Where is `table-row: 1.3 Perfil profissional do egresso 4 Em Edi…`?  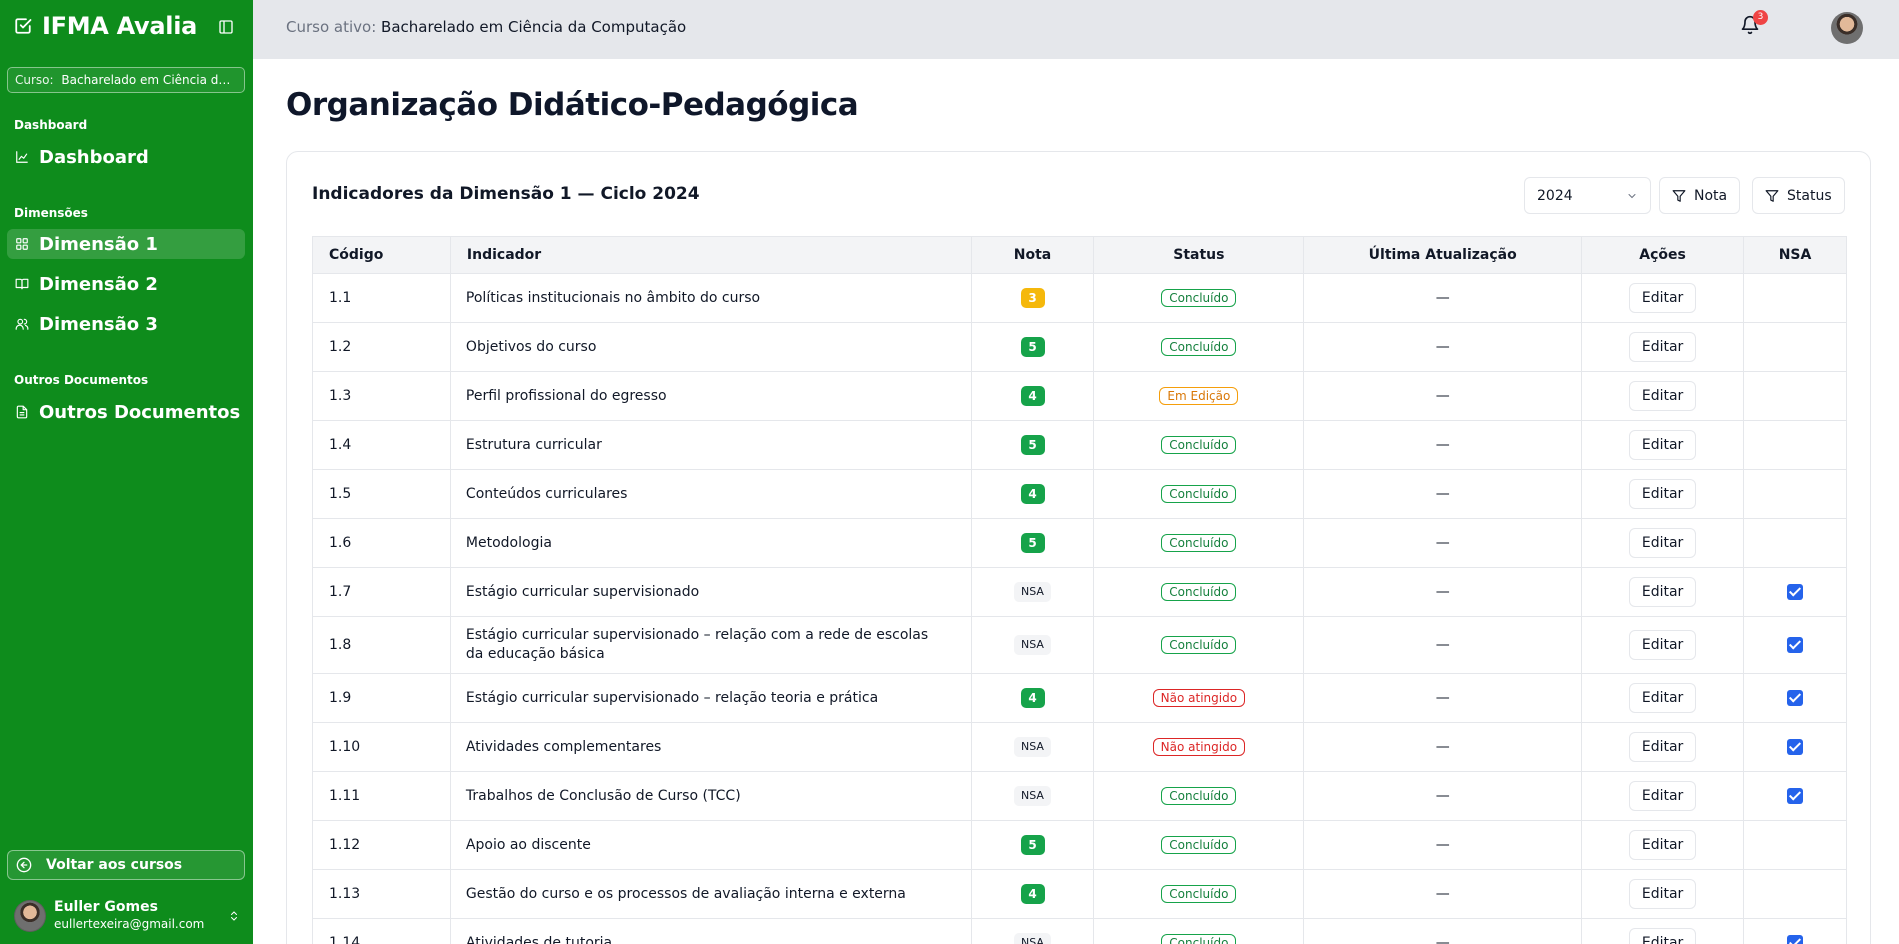 table-row: 1.3 Perfil profissional do egresso 4 Em Edi… is located at coordinates (1079, 396).